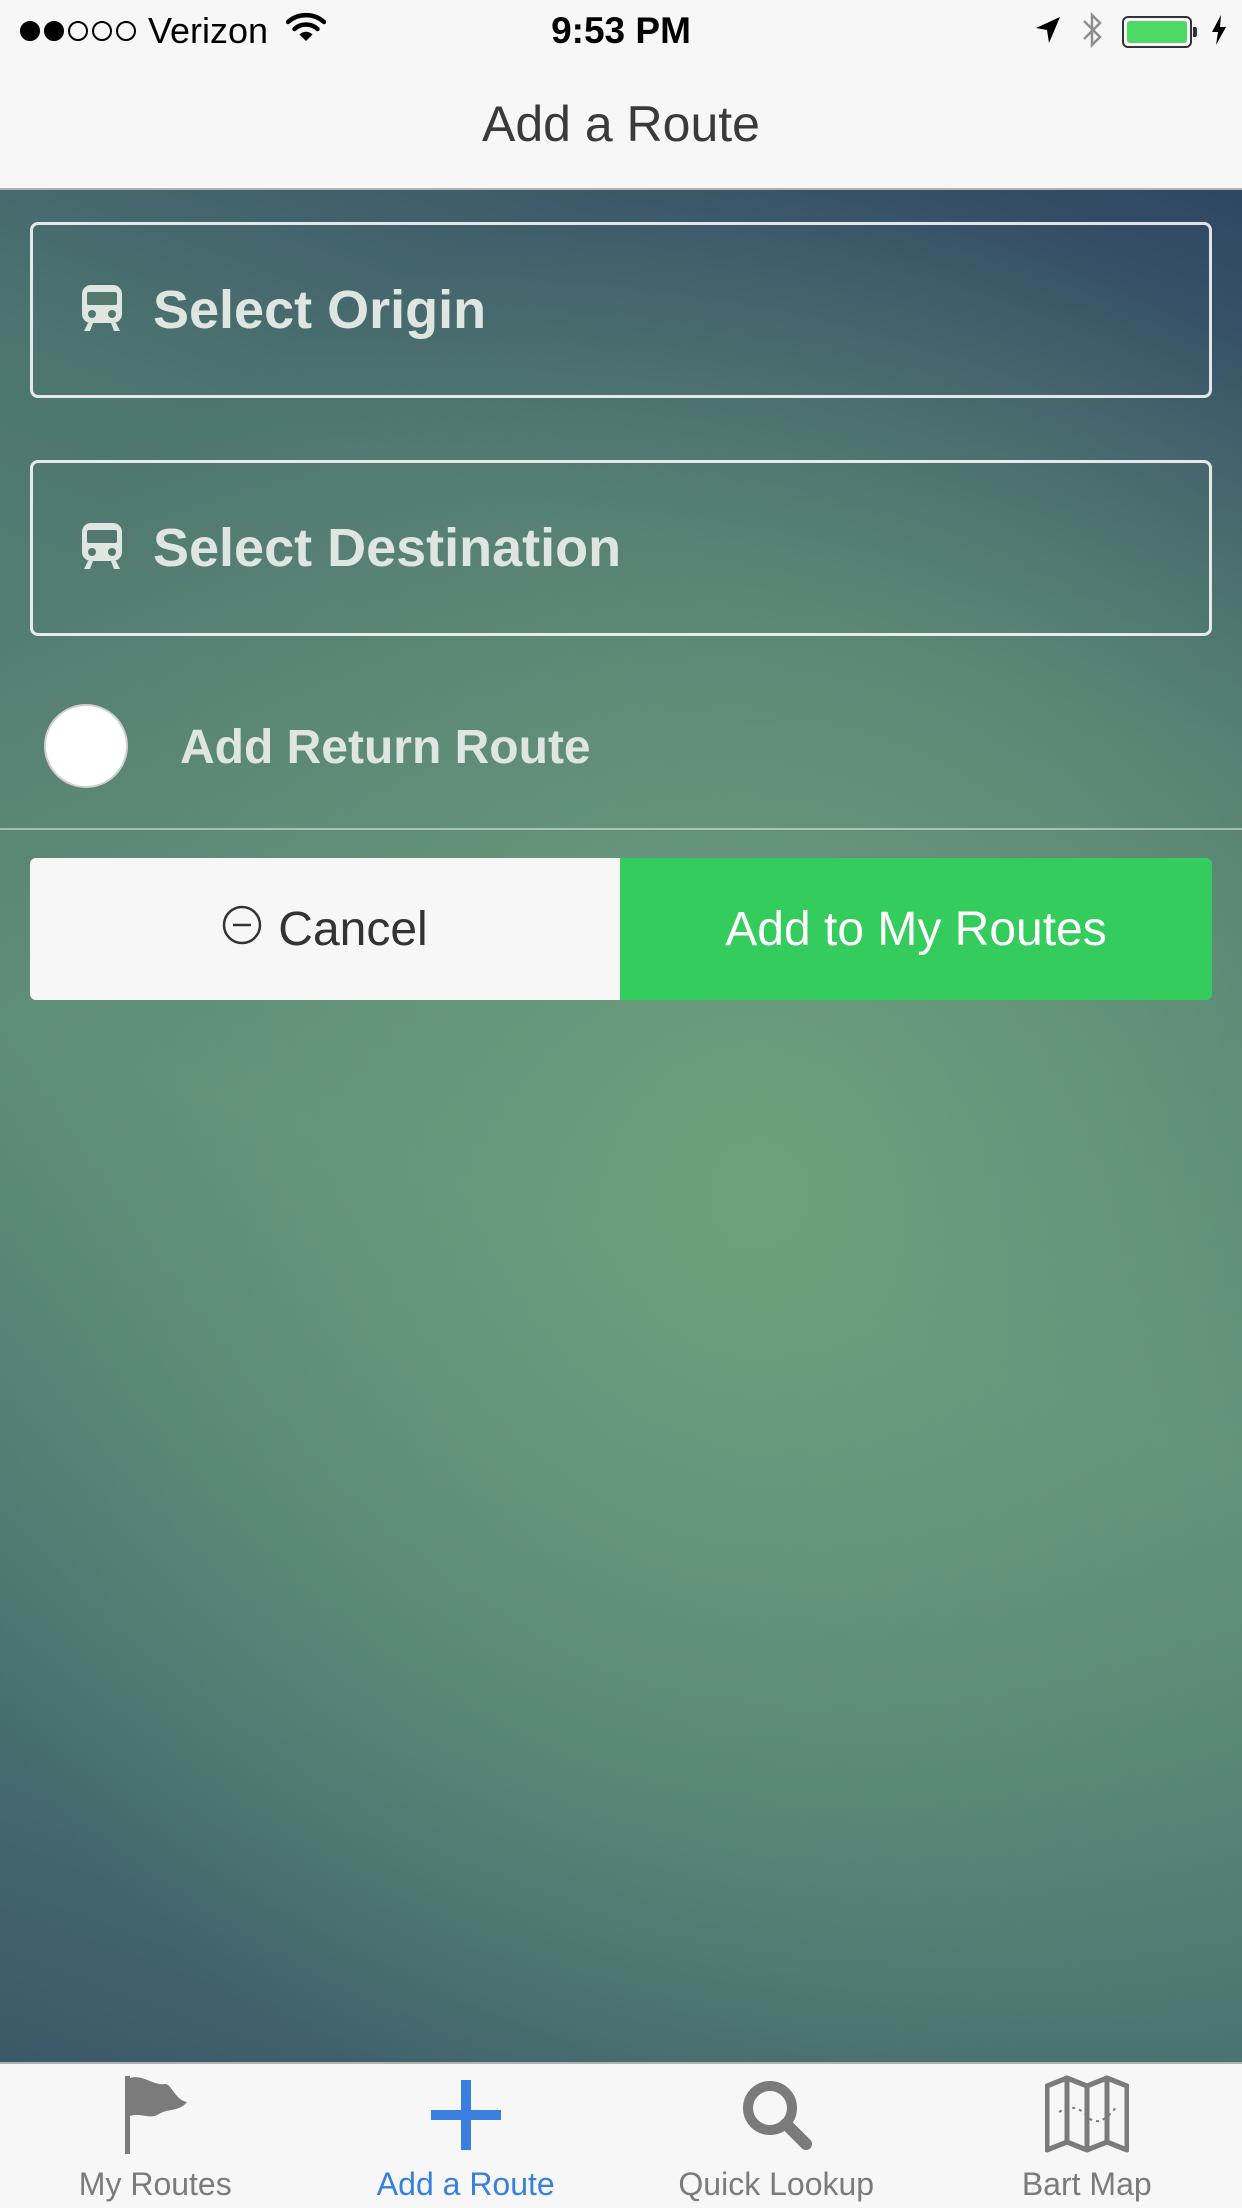 This screenshot has height=2208, width=1242. Describe the element at coordinates (465, 2184) in the screenshot. I see `tab-label: Add a Route` at that location.